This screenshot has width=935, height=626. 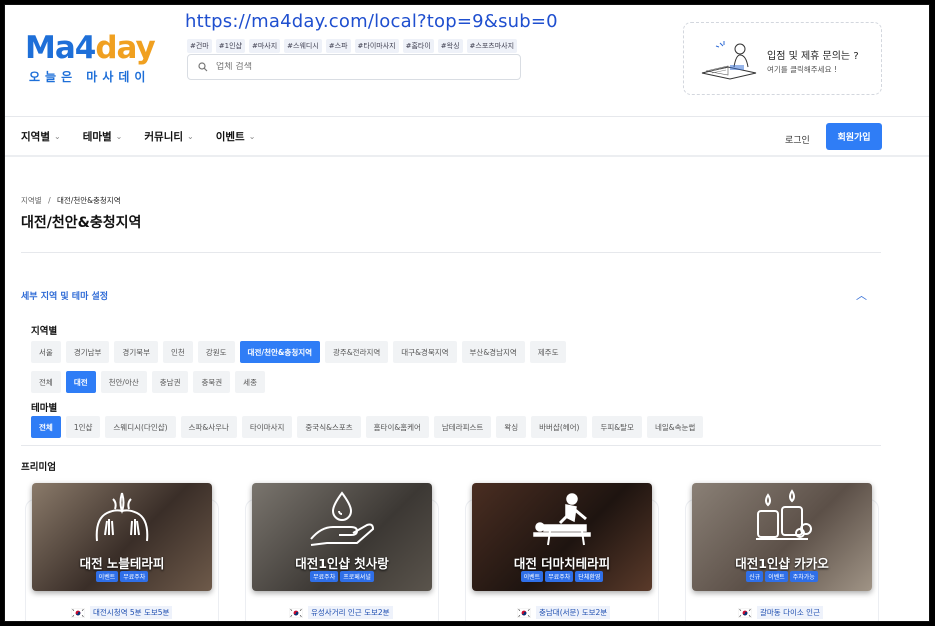 I want to click on card-location: 유성사거리 인근 도보2분, so click(x=341, y=612).